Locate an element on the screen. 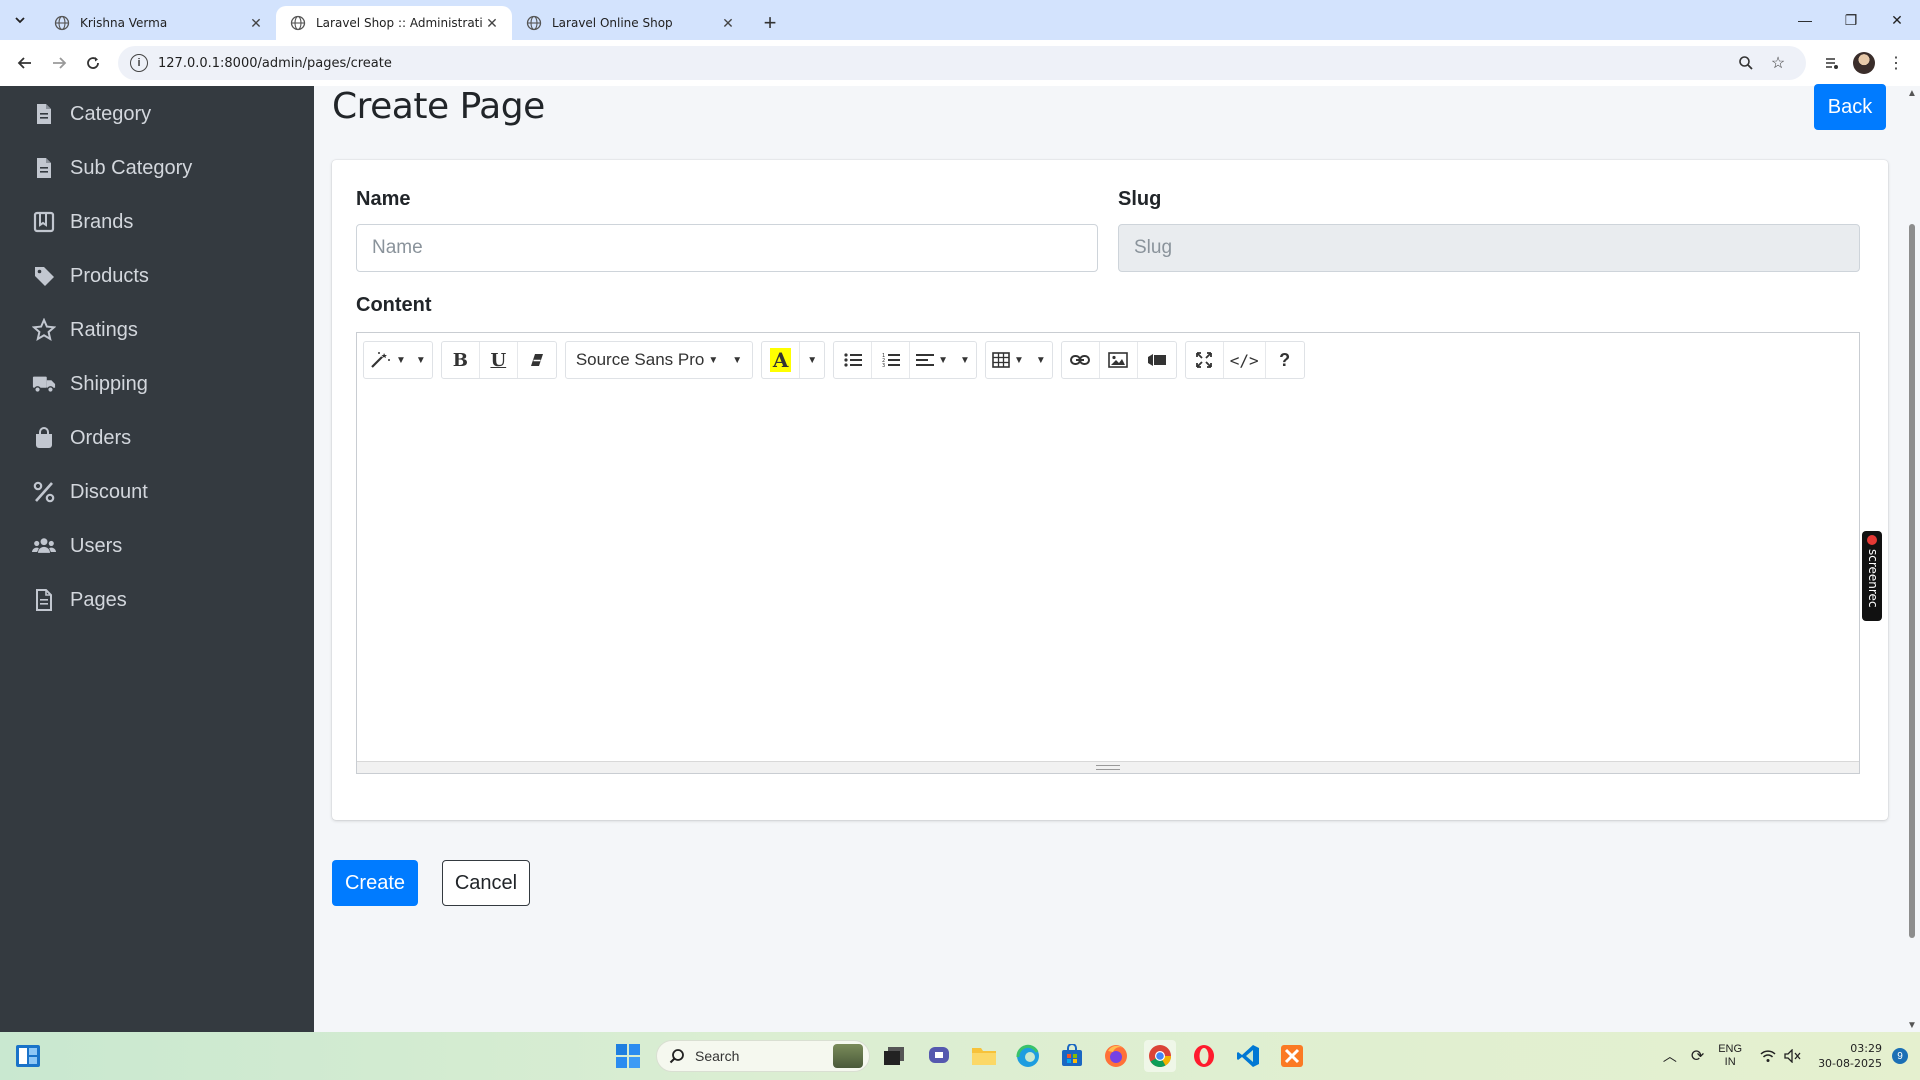 The height and width of the screenshot is (1080, 1920). info-icon: i is located at coordinates (139, 63).